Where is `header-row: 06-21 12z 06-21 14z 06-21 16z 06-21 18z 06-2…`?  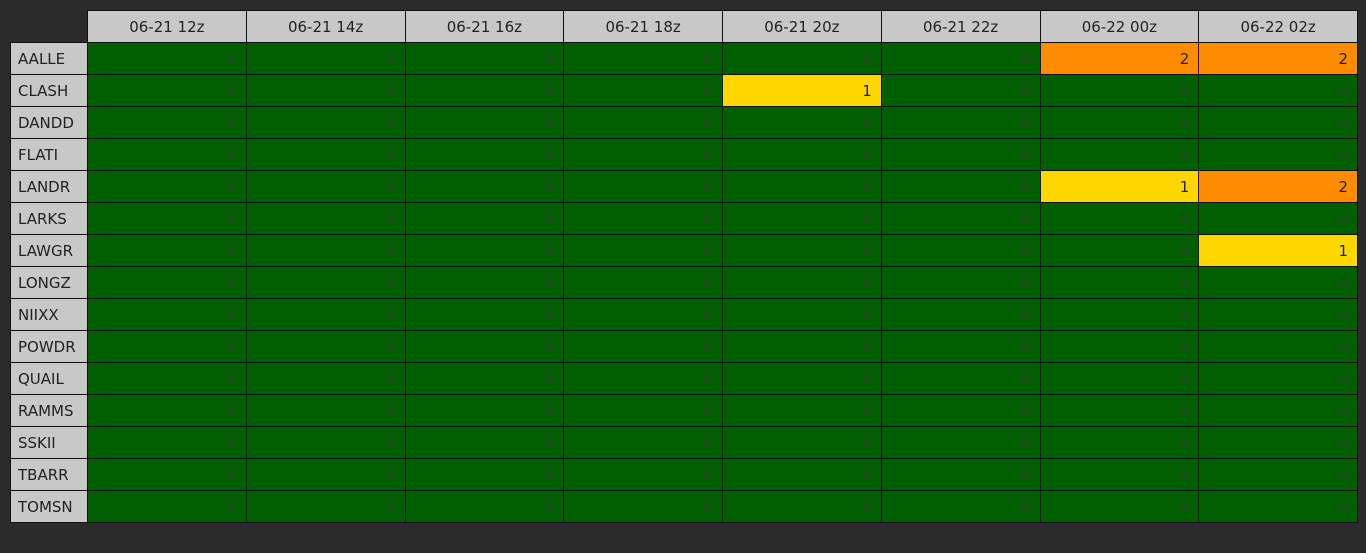 header-row: 06-21 12z 06-21 14z 06-21 16z 06-21 18z 06-2… is located at coordinates (684, 26).